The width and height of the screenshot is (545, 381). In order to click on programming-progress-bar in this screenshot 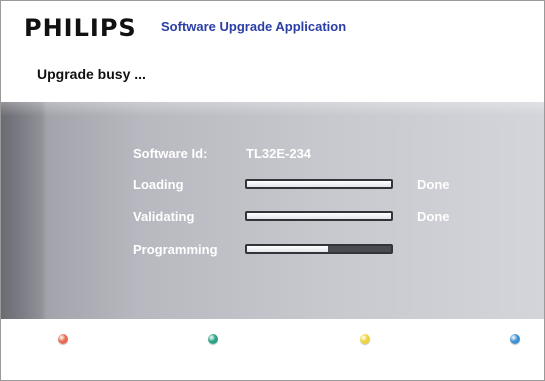, I will do `click(319, 249)`.